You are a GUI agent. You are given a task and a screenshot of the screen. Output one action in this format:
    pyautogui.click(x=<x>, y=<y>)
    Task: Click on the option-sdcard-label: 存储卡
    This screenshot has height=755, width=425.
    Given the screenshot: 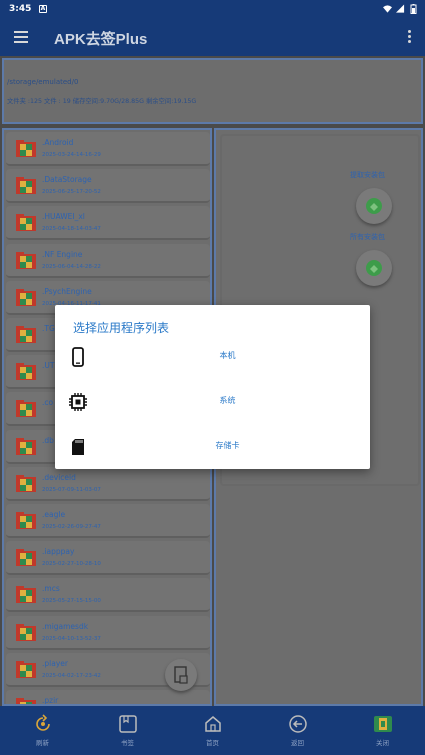 What is the action you would take?
    pyautogui.click(x=227, y=445)
    